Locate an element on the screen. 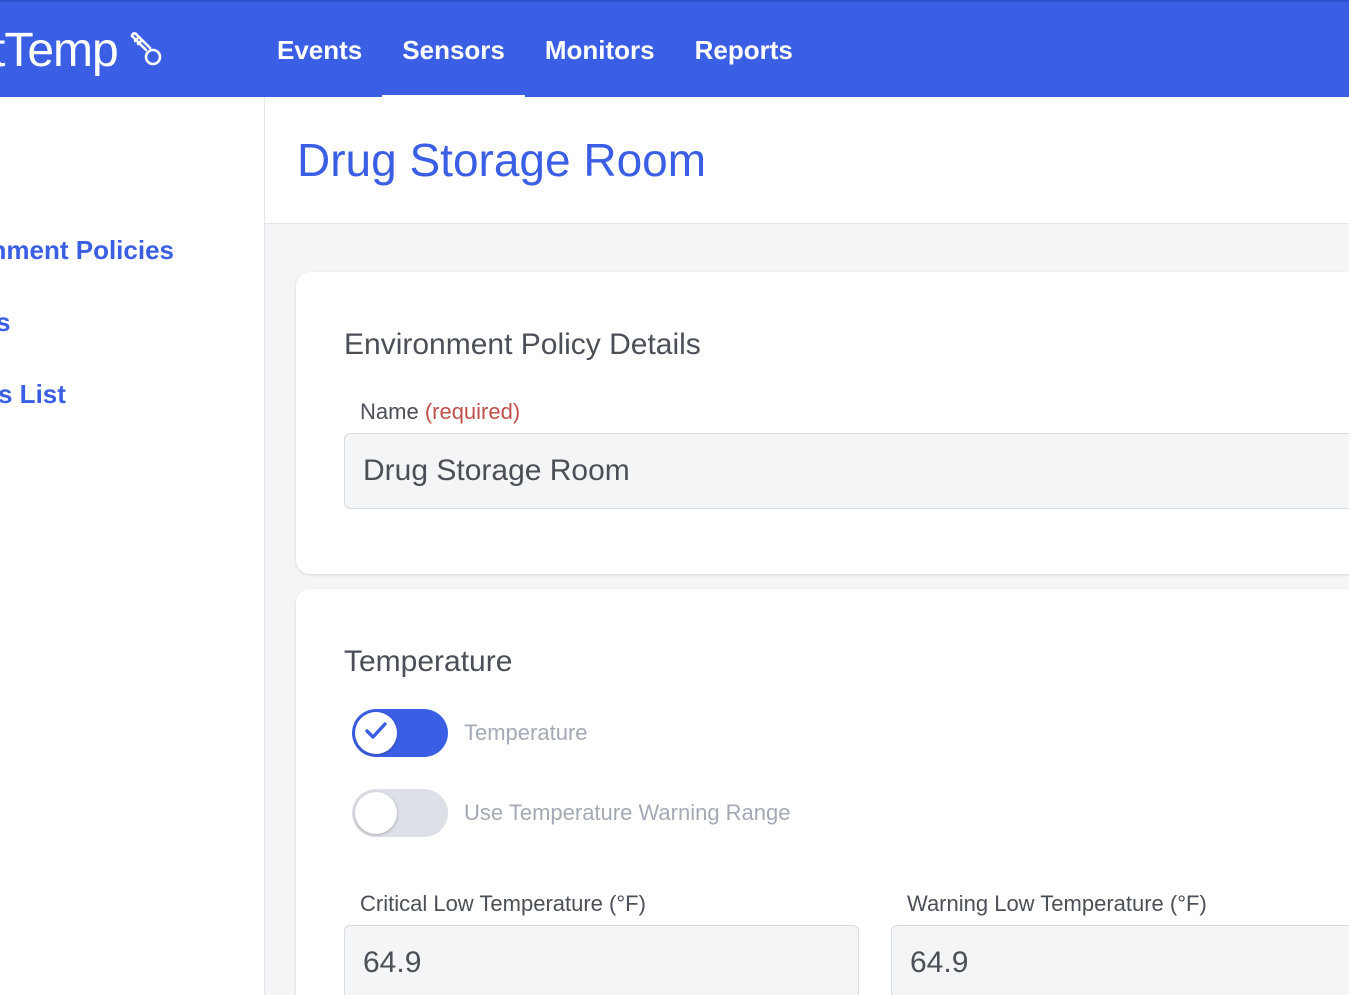 The height and width of the screenshot is (995, 1349). sidebar-item-list: s List is located at coordinates (33, 394).